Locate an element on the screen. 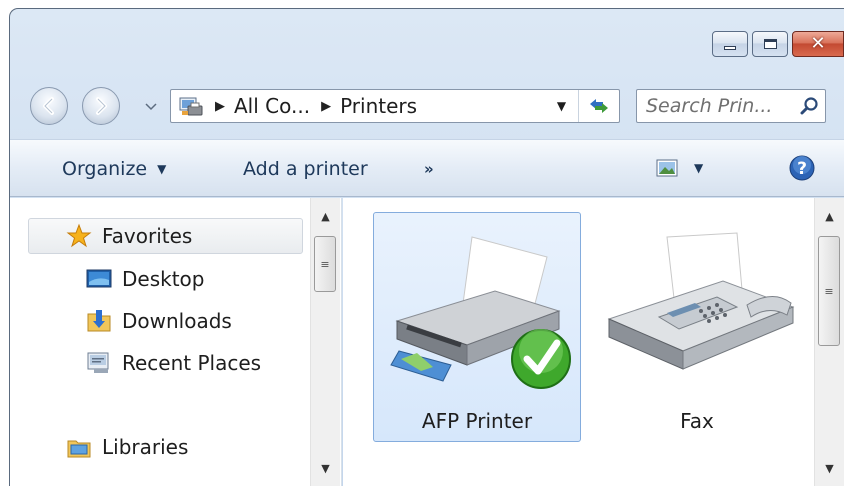 Image resolution: width=844 pixels, height=486 pixels. maximize-button is located at coordinates (770, 44).